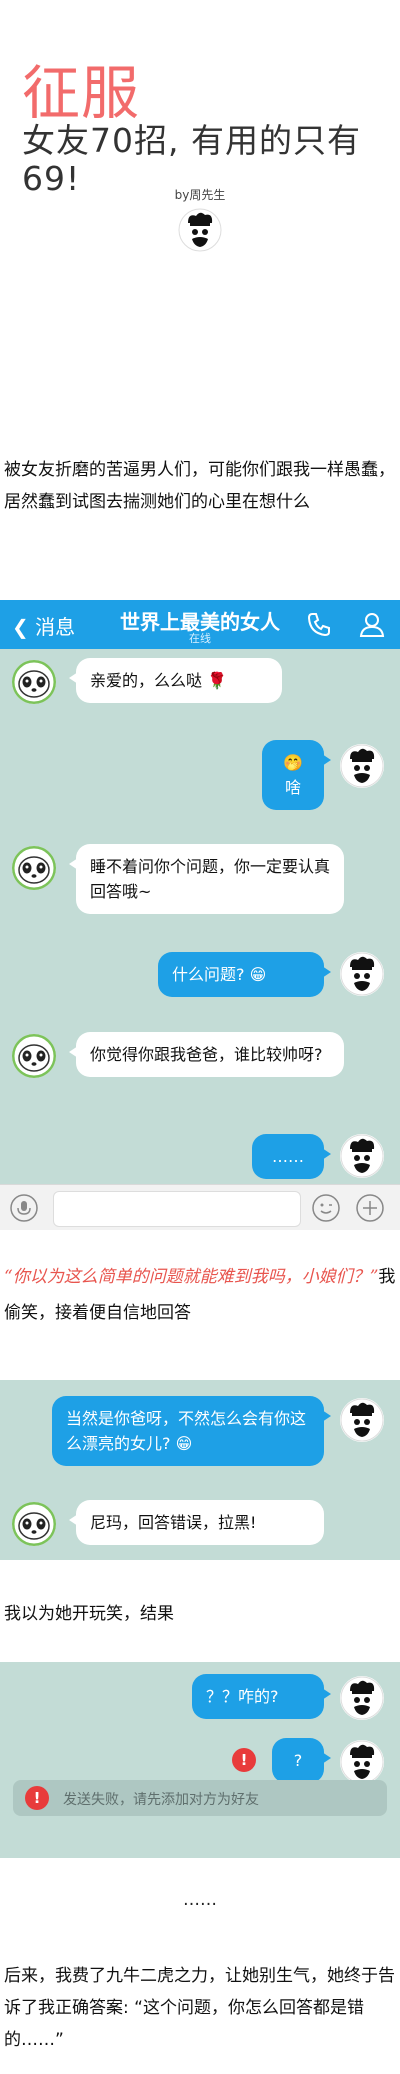 The width and height of the screenshot is (400, 2074). Describe the element at coordinates (200, 638) in the screenshot. I see `online-status: 在线` at that location.